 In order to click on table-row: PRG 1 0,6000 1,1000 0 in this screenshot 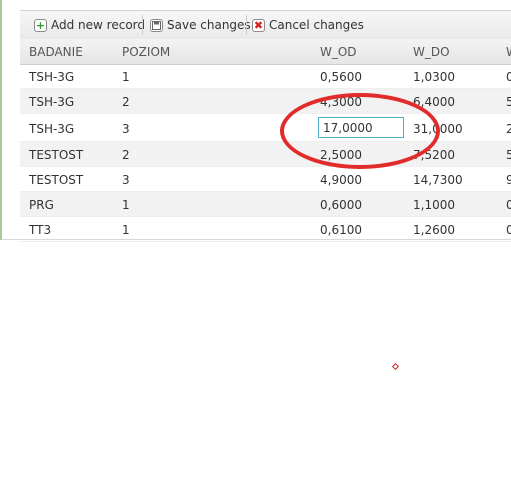, I will do `click(265, 204)`.